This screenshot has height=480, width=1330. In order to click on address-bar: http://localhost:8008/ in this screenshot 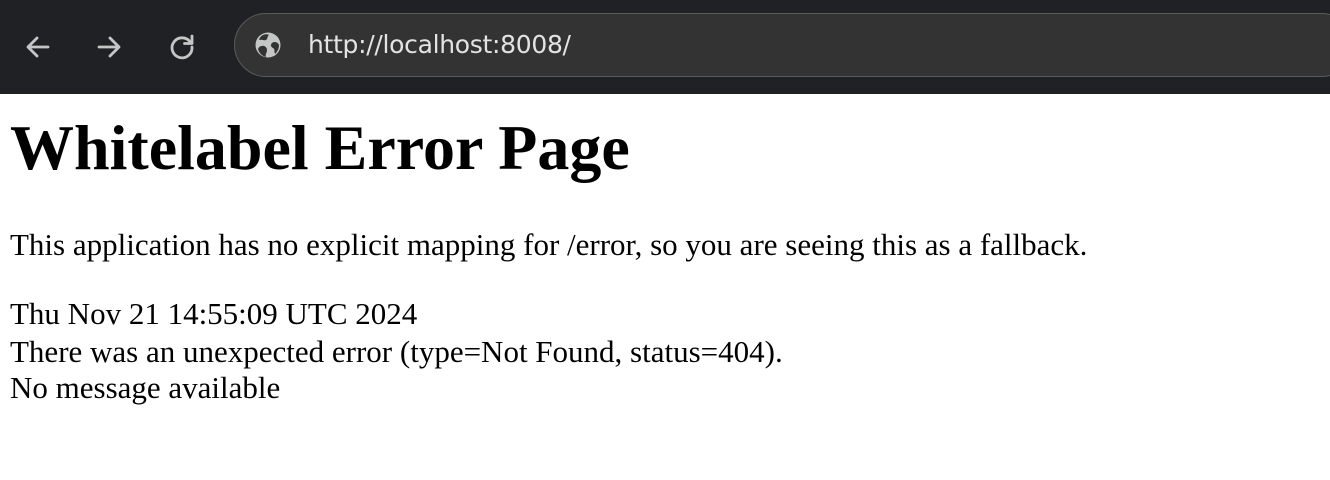, I will do `click(782, 45)`.